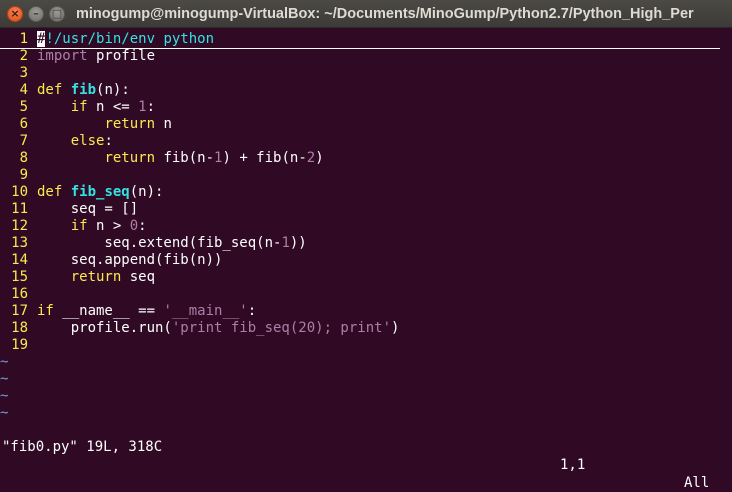 This screenshot has width=732, height=492. Describe the element at coordinates (573, 465) in the screenshot. I see `cursor-position: 1,1` at that location.